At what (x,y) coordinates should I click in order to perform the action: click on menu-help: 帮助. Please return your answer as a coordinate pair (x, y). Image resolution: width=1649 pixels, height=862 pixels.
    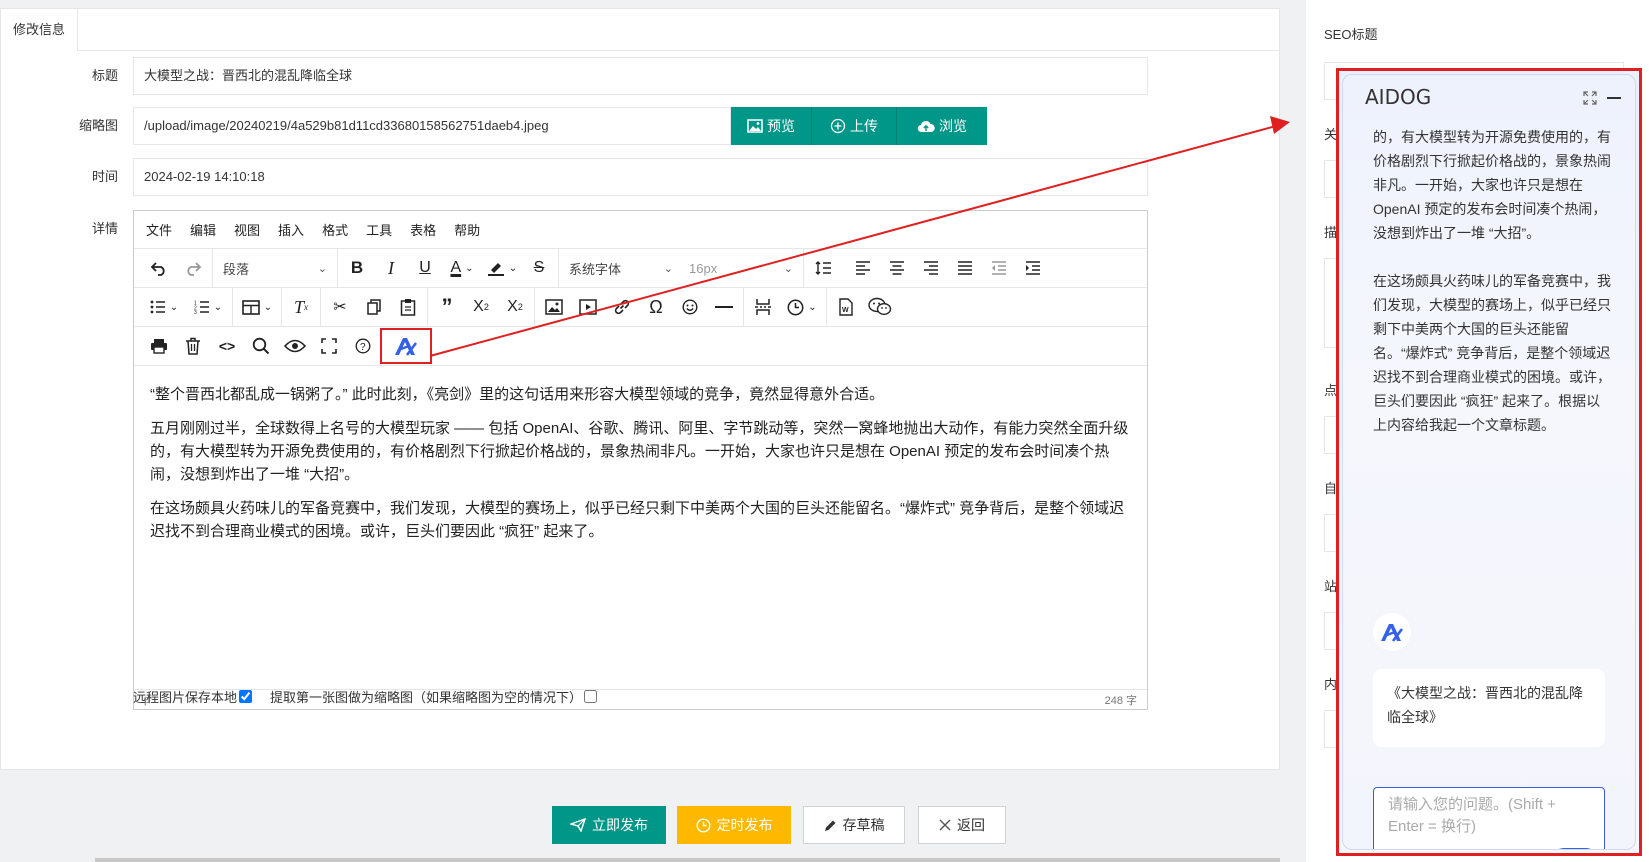
    Looking at the image, I should click on (467, 229).